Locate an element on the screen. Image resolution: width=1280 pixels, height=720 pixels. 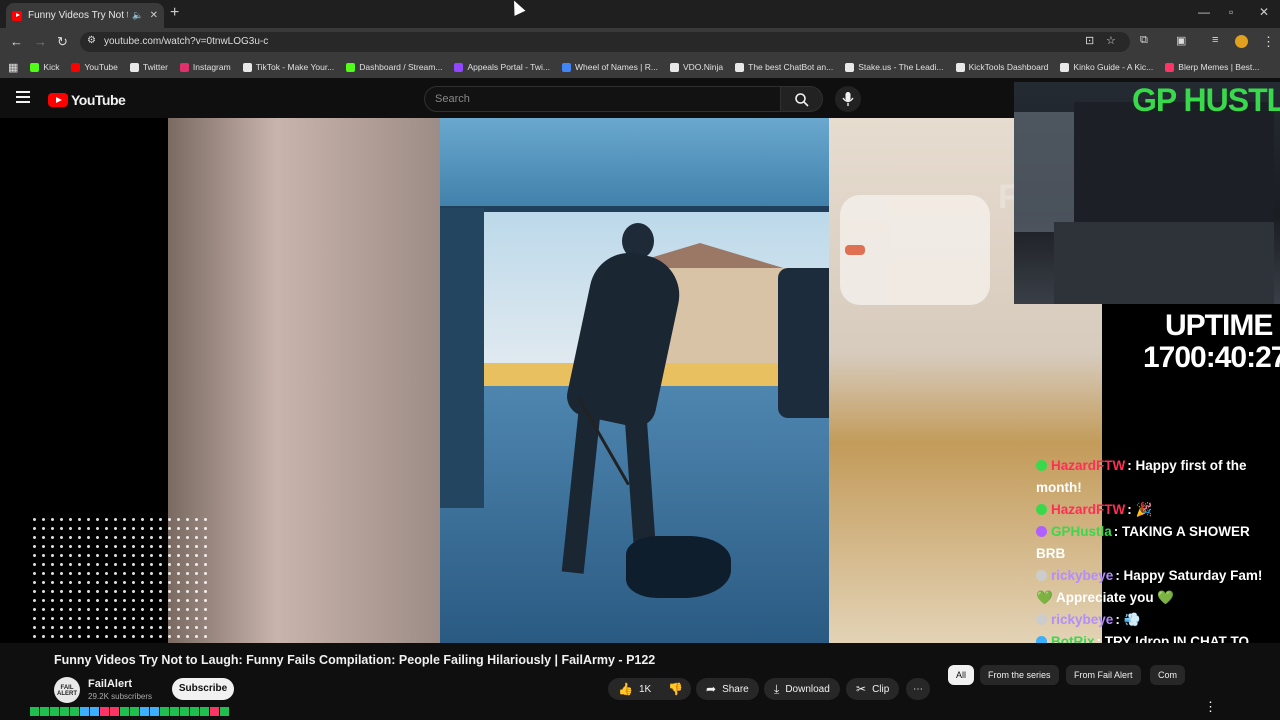
microphone-icon is located at coordinates (848, 99).